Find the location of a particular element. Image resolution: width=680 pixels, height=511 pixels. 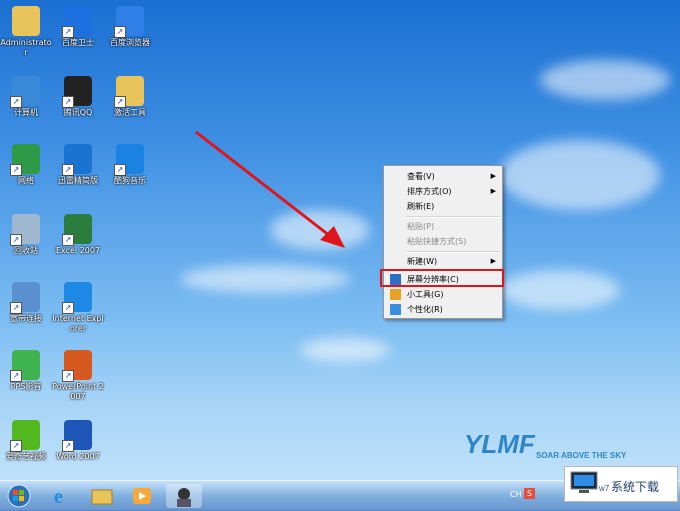

desktop-icon: ↗ PPS影音 is located at coordinates (26, 376).